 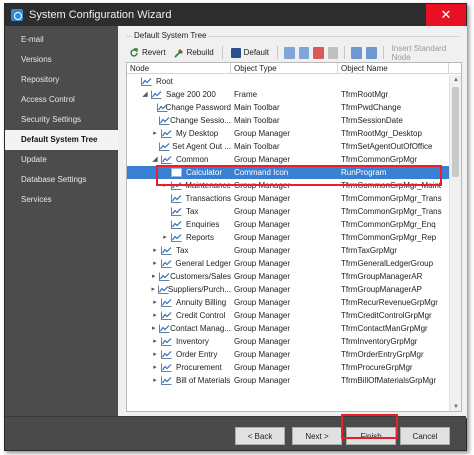 I want to click on toolbar-separator, so click(x=345, y=52).